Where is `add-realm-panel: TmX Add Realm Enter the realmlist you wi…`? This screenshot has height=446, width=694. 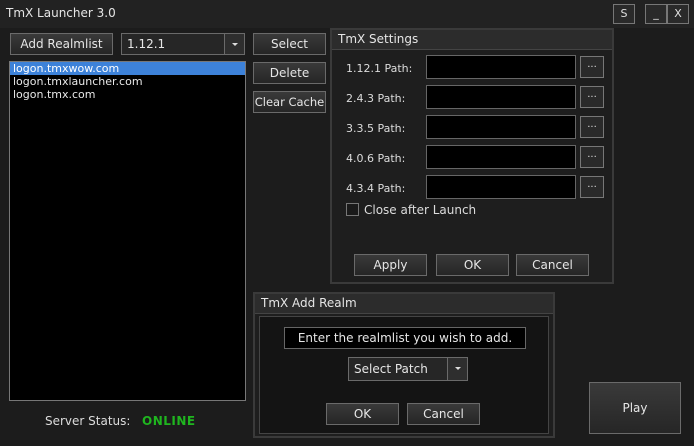 add-realm-panel: TmX Add Realm Enter the realmlist you wi… is located at coordinates (404, 365).